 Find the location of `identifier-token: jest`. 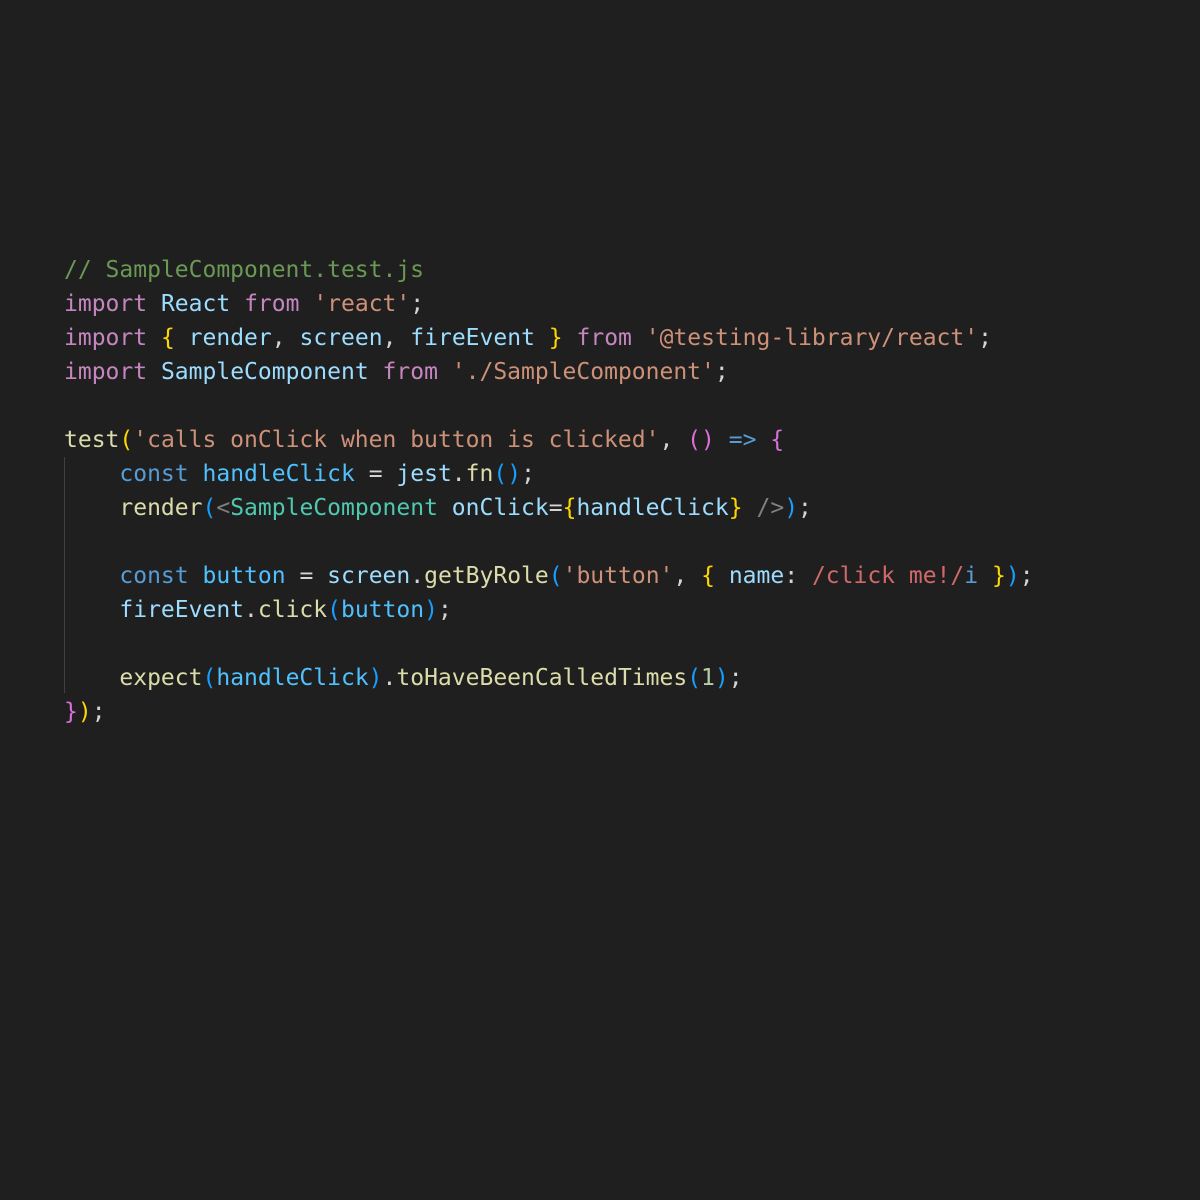

identifier-token: jest is located at coordinates (424, 474).